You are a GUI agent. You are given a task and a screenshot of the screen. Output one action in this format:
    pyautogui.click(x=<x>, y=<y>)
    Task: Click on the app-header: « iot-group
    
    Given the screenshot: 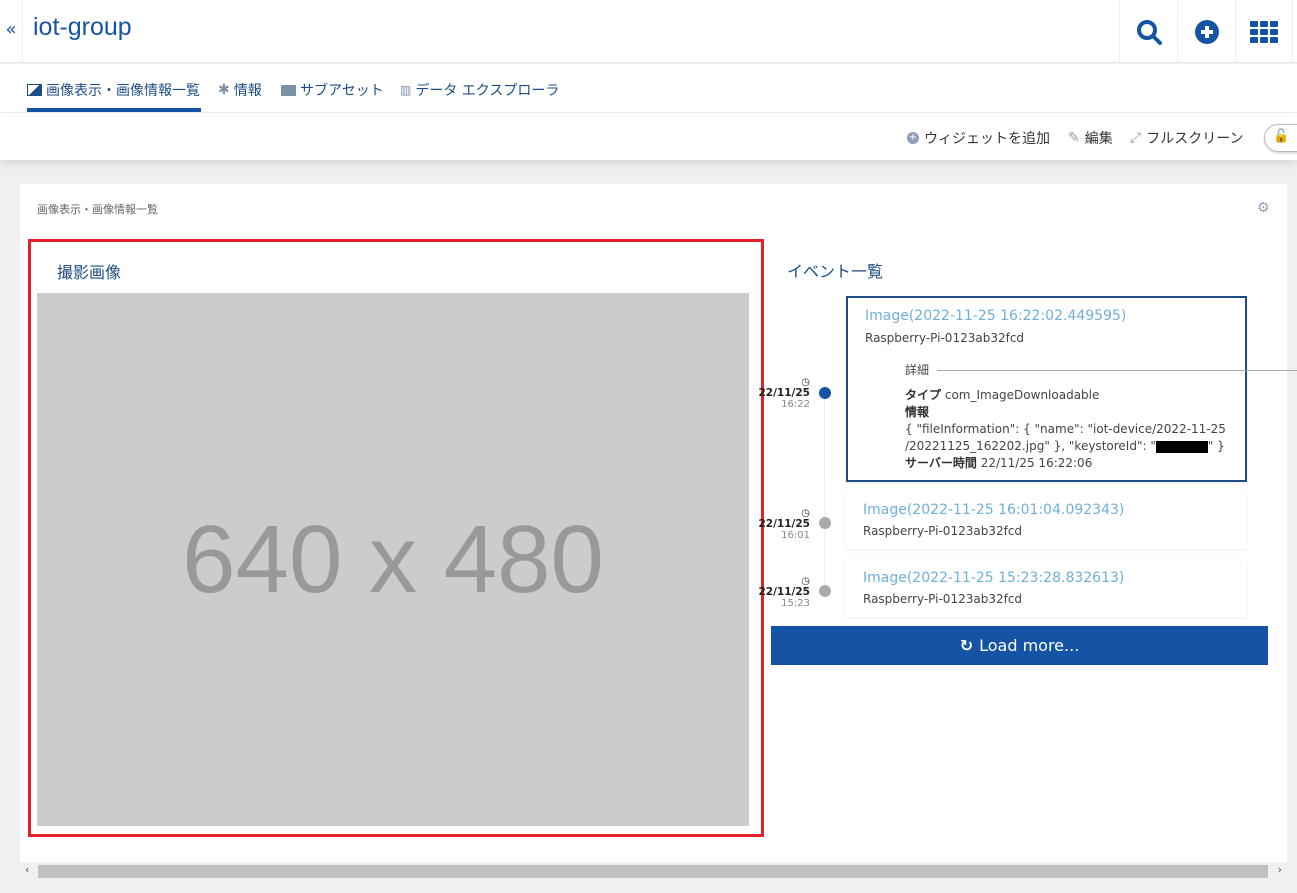 What is the action you would take?
    pyautogui.click(x=648, y=31)
    